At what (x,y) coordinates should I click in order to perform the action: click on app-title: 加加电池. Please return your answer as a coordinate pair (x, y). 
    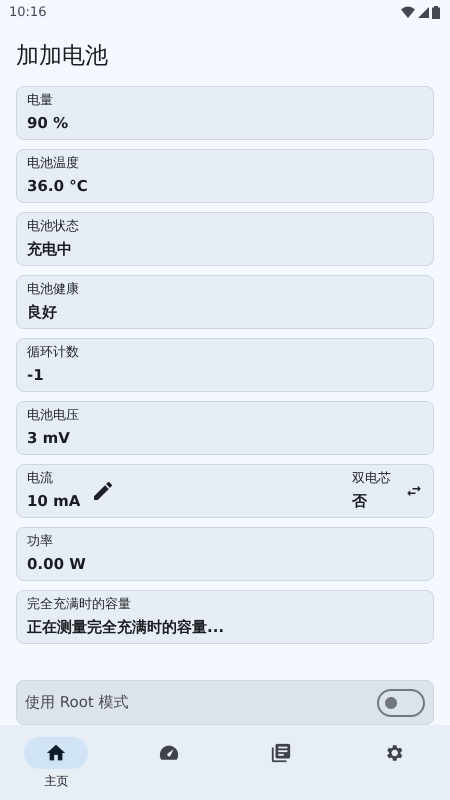
    Looking at the image, I should click on (62, 57).